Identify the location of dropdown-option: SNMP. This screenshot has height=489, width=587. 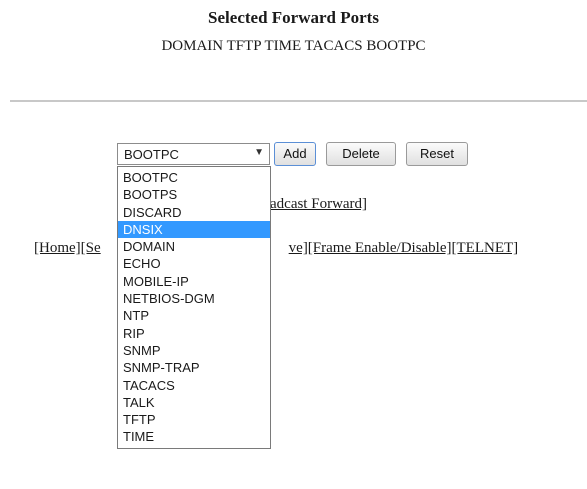
(194, 350).